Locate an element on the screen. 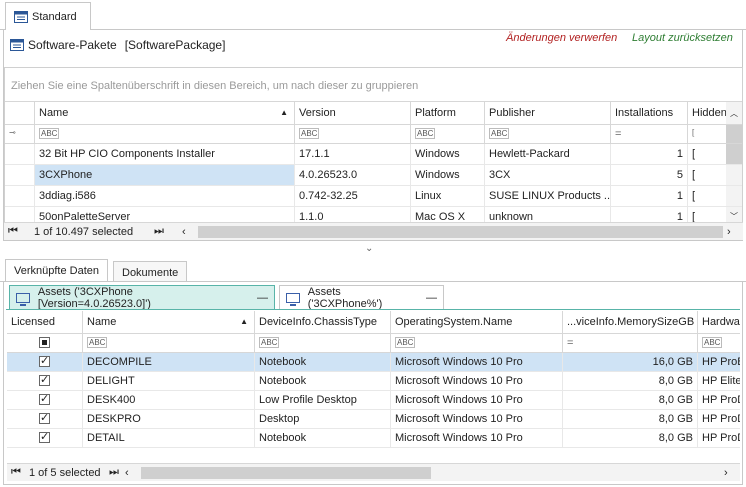  discard-changes-link: Änderungen verwerfen is located at coordinates (561, 38).